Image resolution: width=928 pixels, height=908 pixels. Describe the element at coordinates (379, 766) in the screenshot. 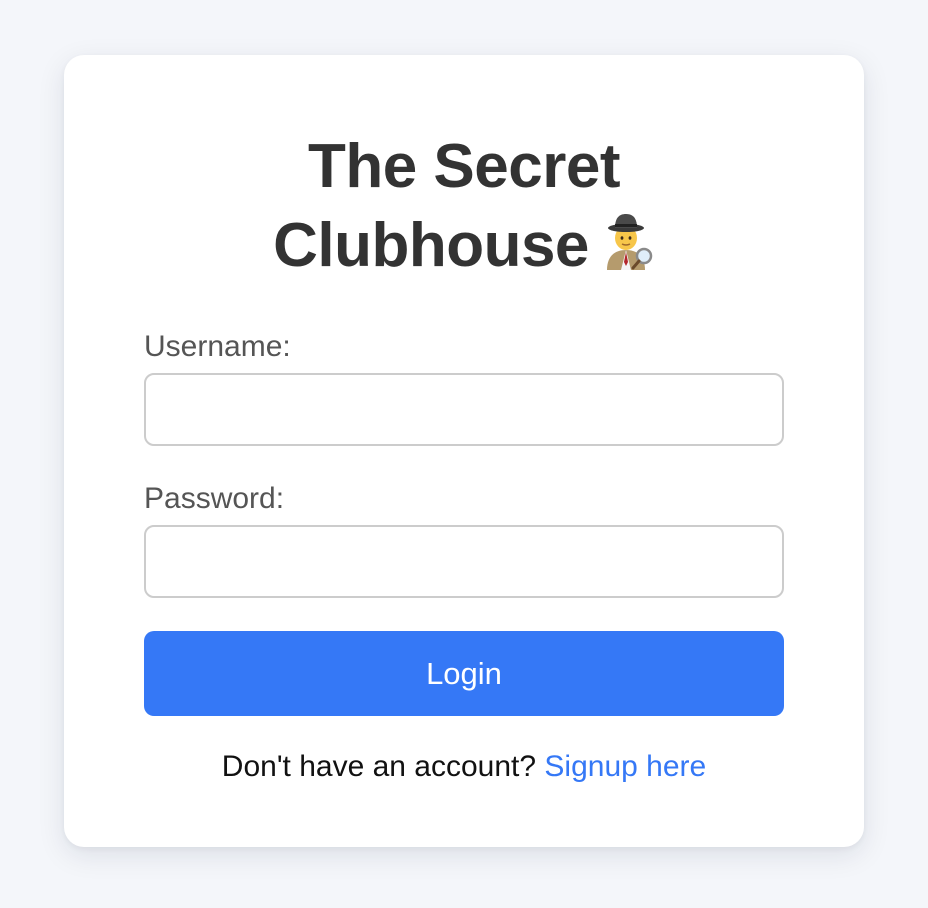

I see `signup-prompt-text: Don't have an account?` at that location.